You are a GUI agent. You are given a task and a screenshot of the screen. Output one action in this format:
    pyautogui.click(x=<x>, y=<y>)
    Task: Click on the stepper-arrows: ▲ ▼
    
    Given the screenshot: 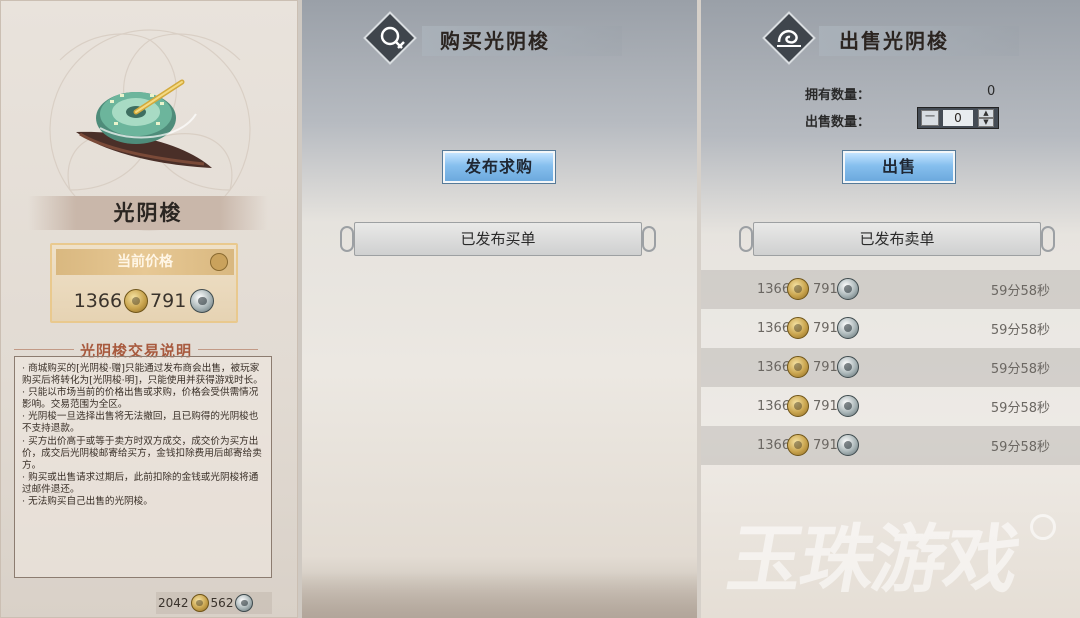 What is the action you would take?
    pyautogui.click(x=986, y=118)
    